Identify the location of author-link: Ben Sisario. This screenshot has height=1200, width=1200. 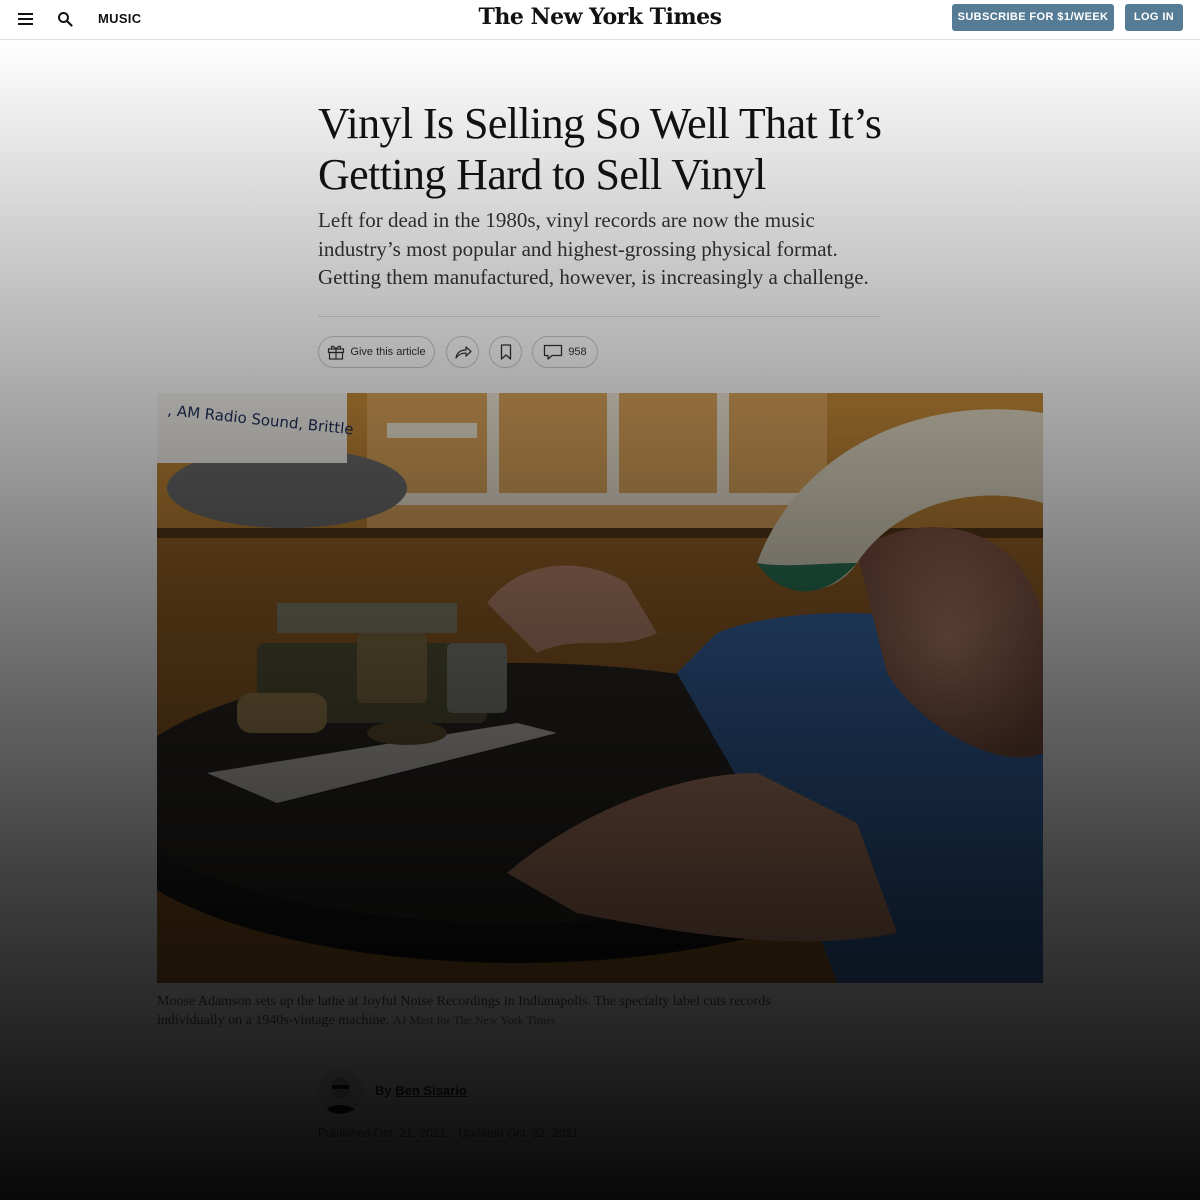
(431, 1090).